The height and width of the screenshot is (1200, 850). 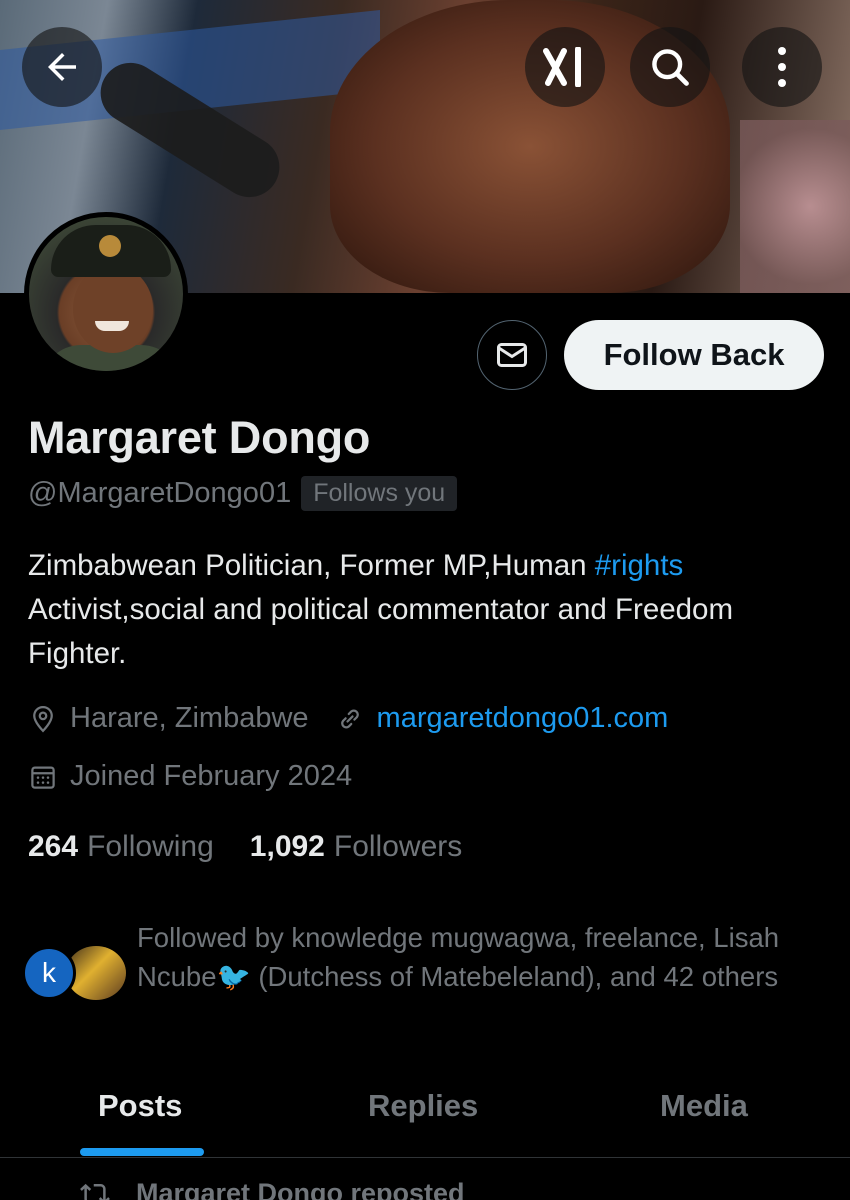 What do you see at coordinates (694, 355) in the screenshot?
I see `follow-back-button: Follow Back` at bounding box center [694, 355].